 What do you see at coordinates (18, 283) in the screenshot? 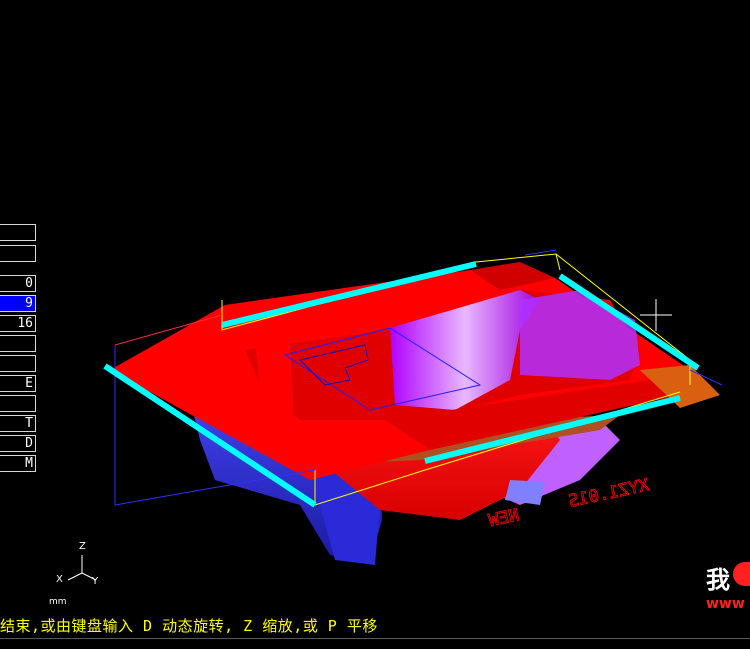
I see `menu-item-3: 0` at bounding box center [18, 283].